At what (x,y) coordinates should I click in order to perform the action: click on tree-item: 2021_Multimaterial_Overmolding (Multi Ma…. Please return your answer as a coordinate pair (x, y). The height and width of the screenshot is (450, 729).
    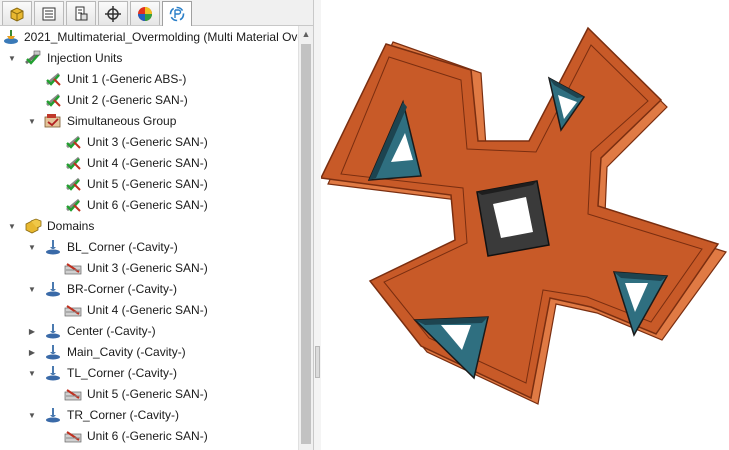
    Looking at the image, I should click on (149, 37).